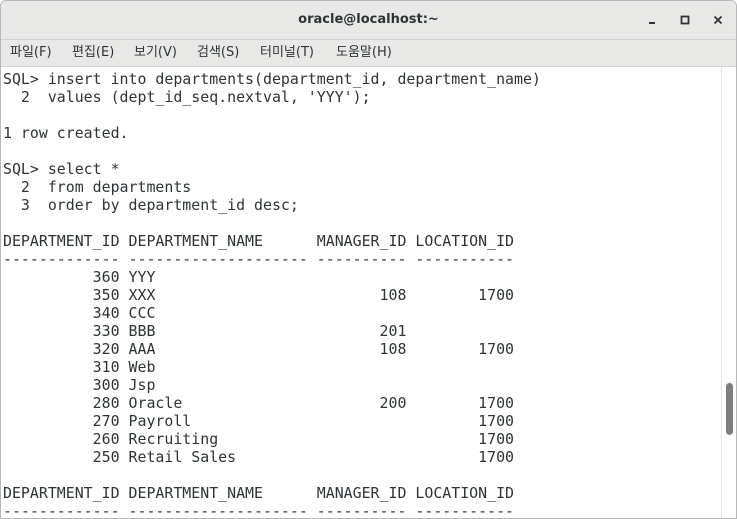  I want to click on terminal-line: 300 Jsp, so click(79, 385).